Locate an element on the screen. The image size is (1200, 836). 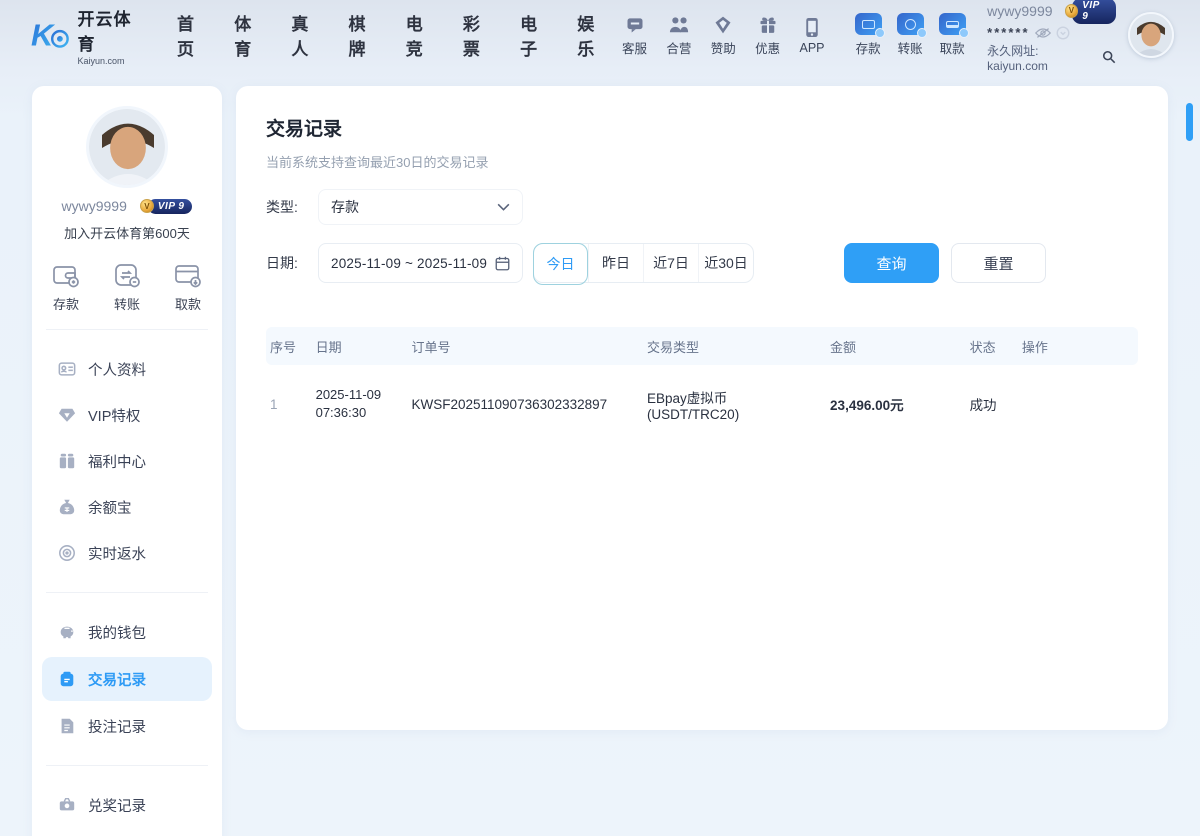
chevron-circle-icon is located at coordinates (1063, 33).